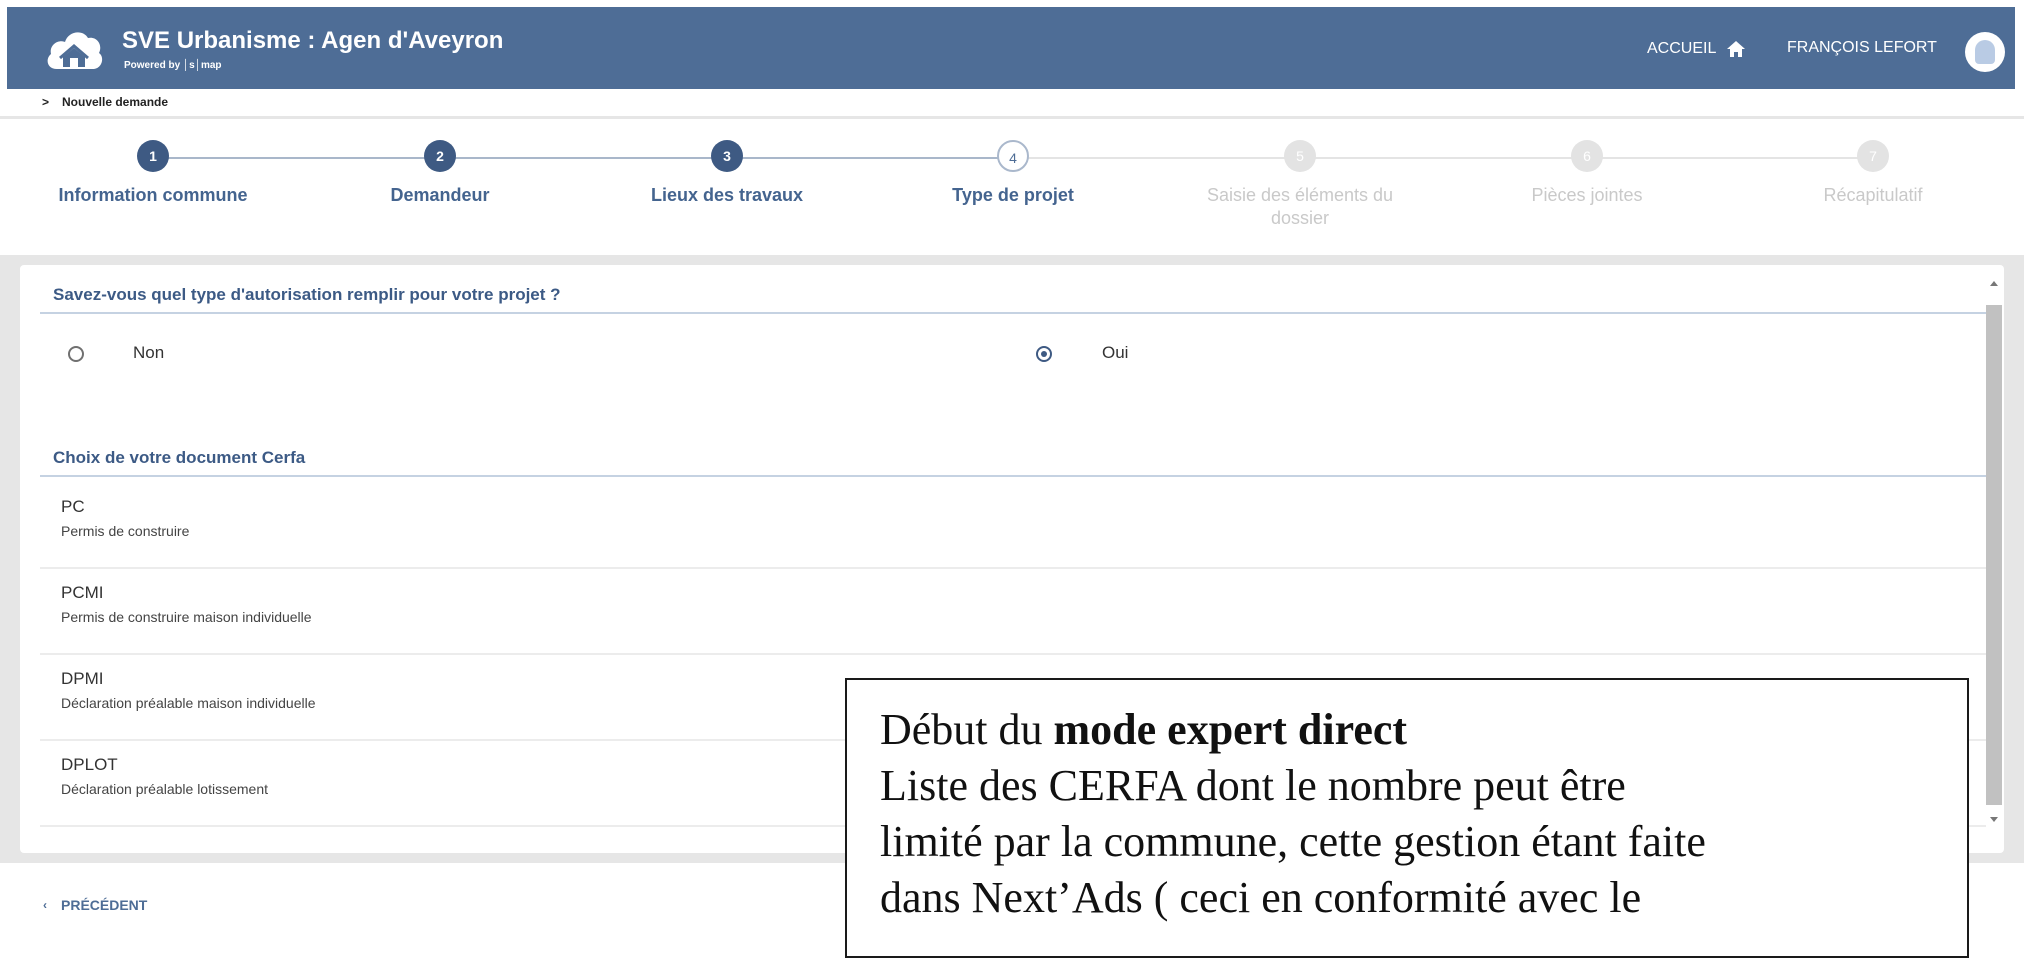 This screenshot has width=2024, height=958. Describe the element at coordinates (1994, 555) in the screenshot. I see `scroll-thumb` at that location.